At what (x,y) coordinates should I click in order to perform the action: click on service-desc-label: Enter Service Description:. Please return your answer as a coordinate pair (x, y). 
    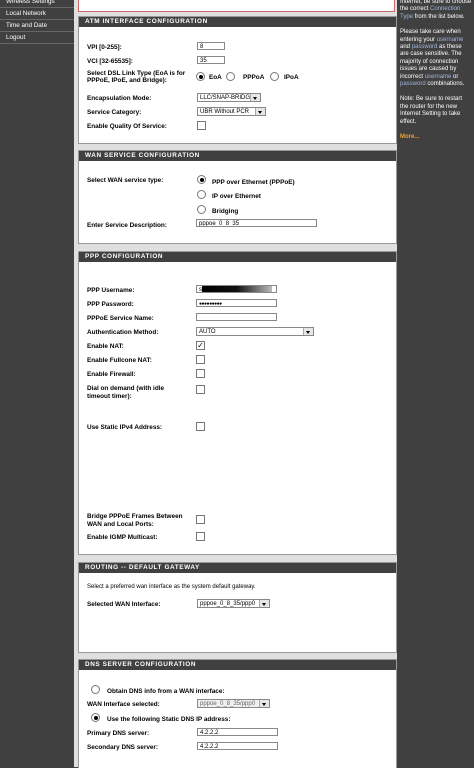
    Looking at the image, I should click on (127, 225).